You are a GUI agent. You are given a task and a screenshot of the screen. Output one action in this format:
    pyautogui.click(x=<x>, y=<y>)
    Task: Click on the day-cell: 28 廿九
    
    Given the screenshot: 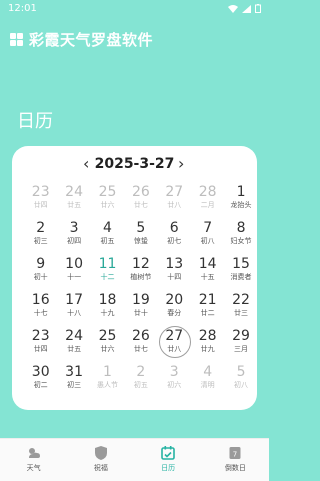 What is the action you would take?
    pyautogui.click(x=207, y=345)
    